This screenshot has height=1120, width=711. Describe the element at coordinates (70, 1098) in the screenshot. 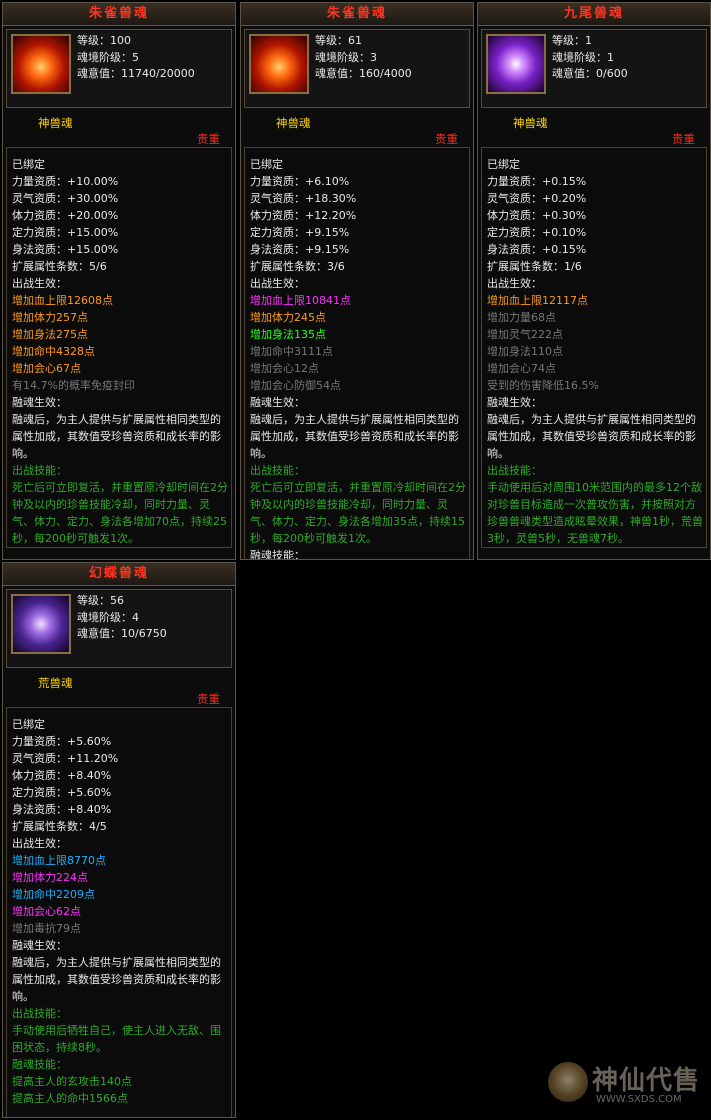

I see `fusion-skill-item: 提高主人的命中1566点` at that location.